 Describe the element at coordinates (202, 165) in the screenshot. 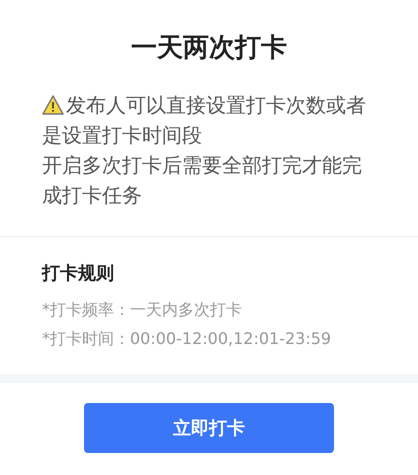

I see `notice-text: 开启多次打卡后需要全部打完才能完` at that location.